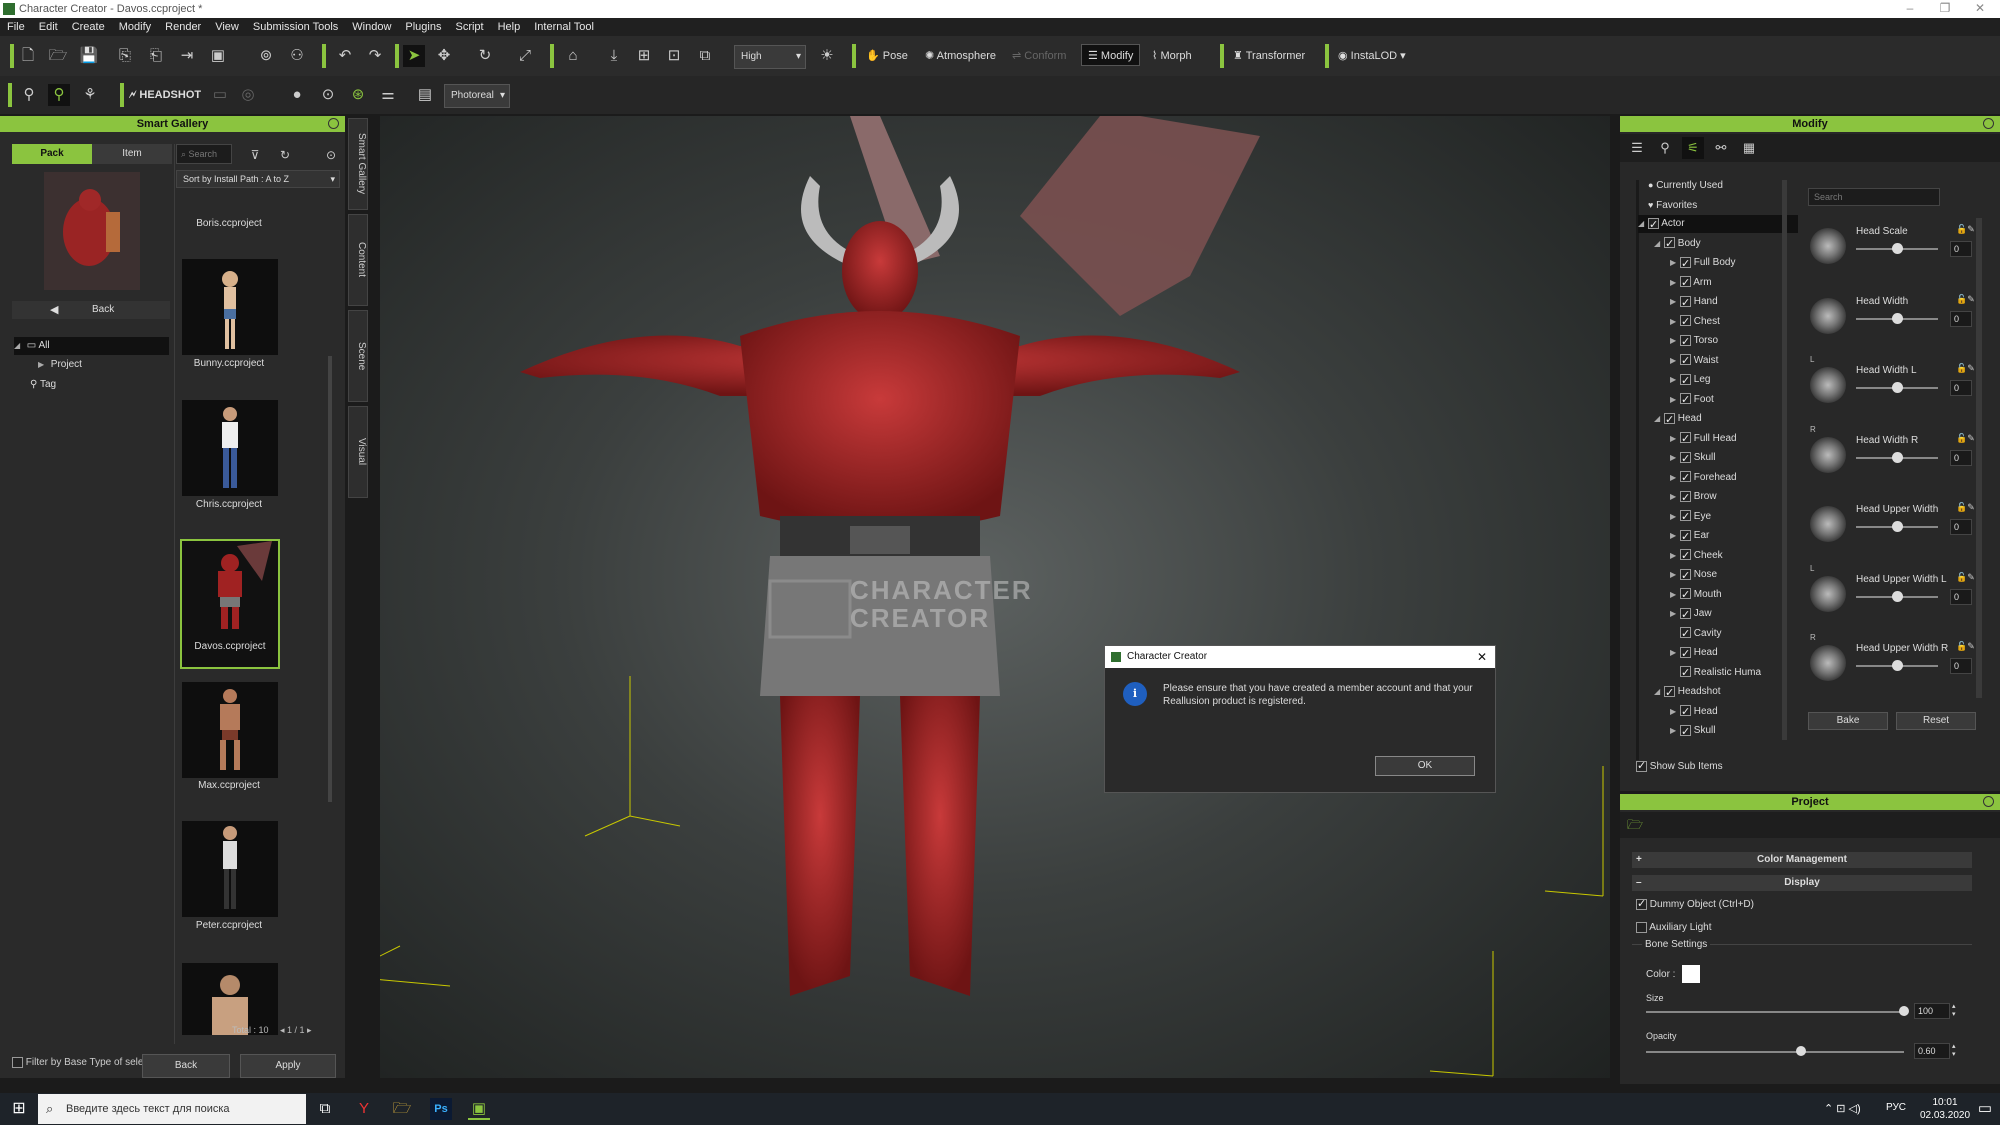 This screenshot has width=2000, height=1125. I want to click on morph-tree-item: ▶ Leg, so click(1690, 380).